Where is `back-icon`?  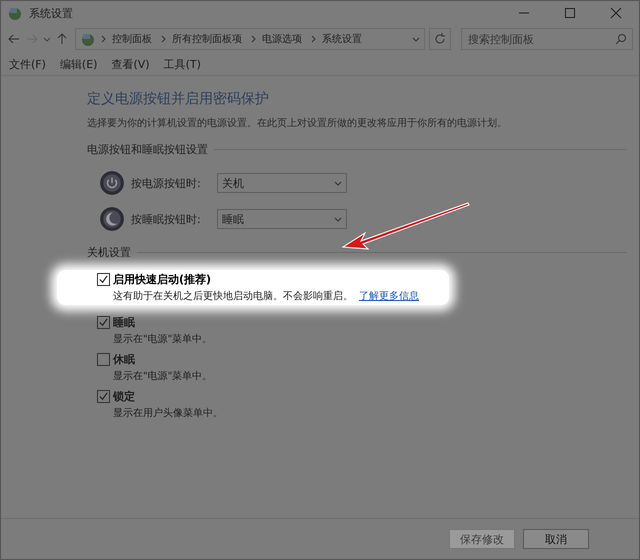 back-icon is located at coordinates (14, 39).